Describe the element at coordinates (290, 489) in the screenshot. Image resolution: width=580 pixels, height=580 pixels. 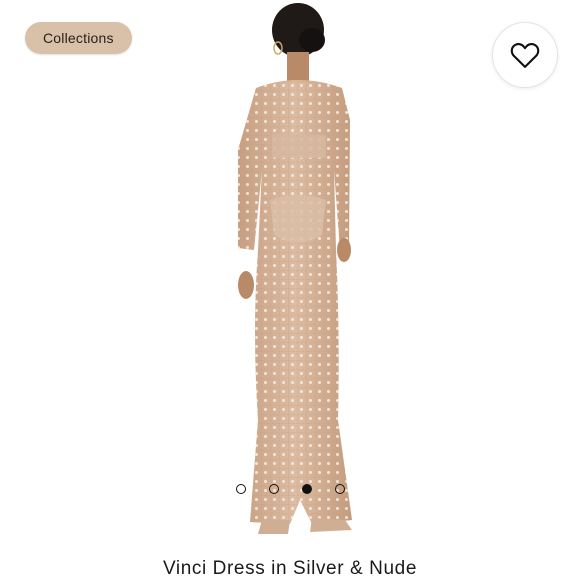
I see `image-pagination` at that location.